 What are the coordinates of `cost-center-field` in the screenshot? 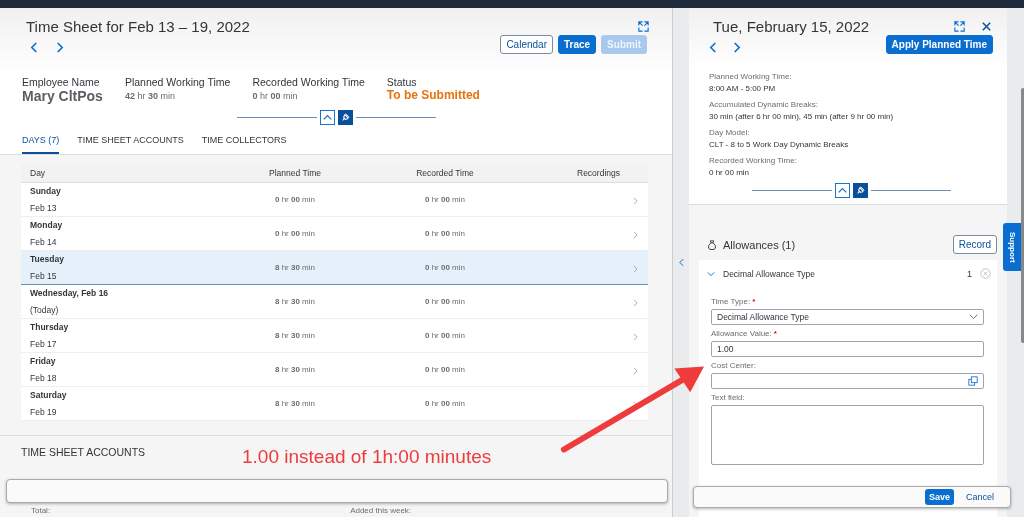 It's located at (847, 381).